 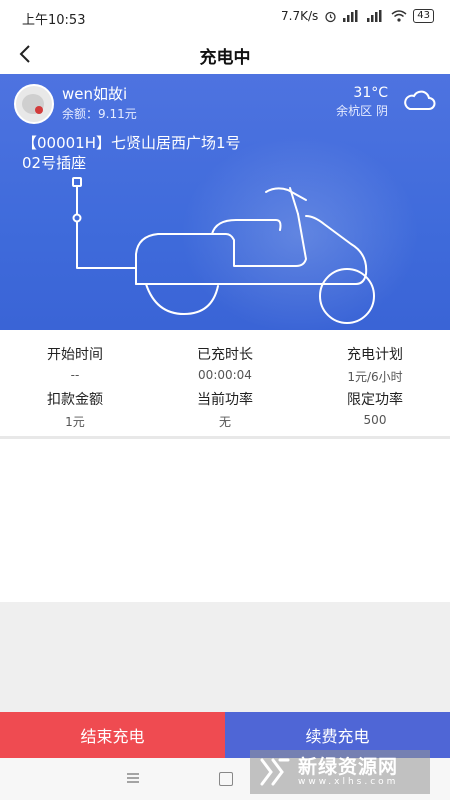 I want to click on socket-number: 02号插座, so click(x=54, y=163).